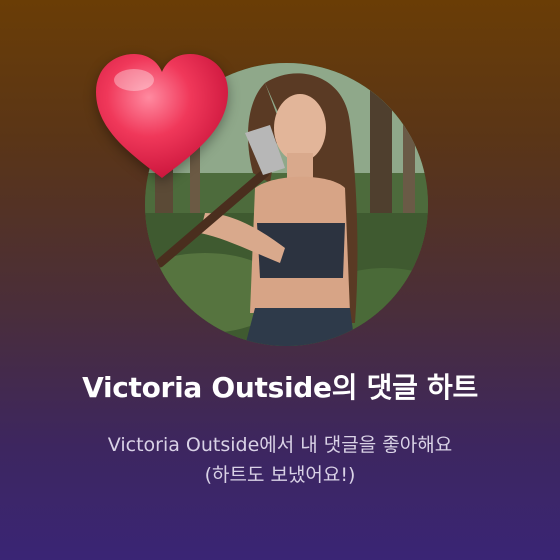 The height and width of the screenshot is (560, 560). What do you see at coordinates (162, 116) in the screenshot?
I see `heart-icon` at bounding box center [162, 116].